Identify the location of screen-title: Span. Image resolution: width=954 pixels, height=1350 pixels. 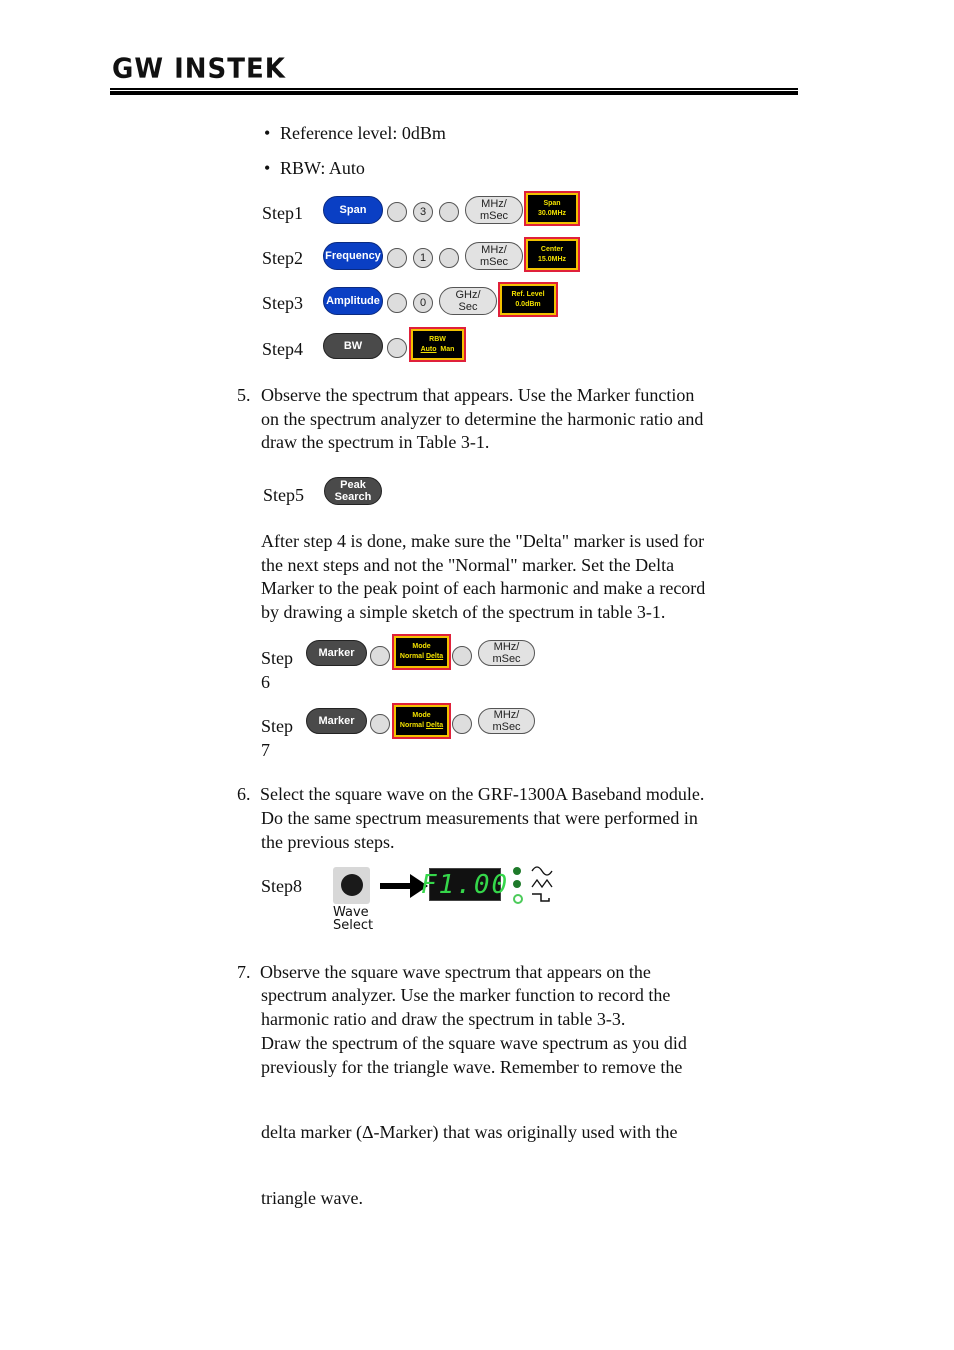
(552, 203).